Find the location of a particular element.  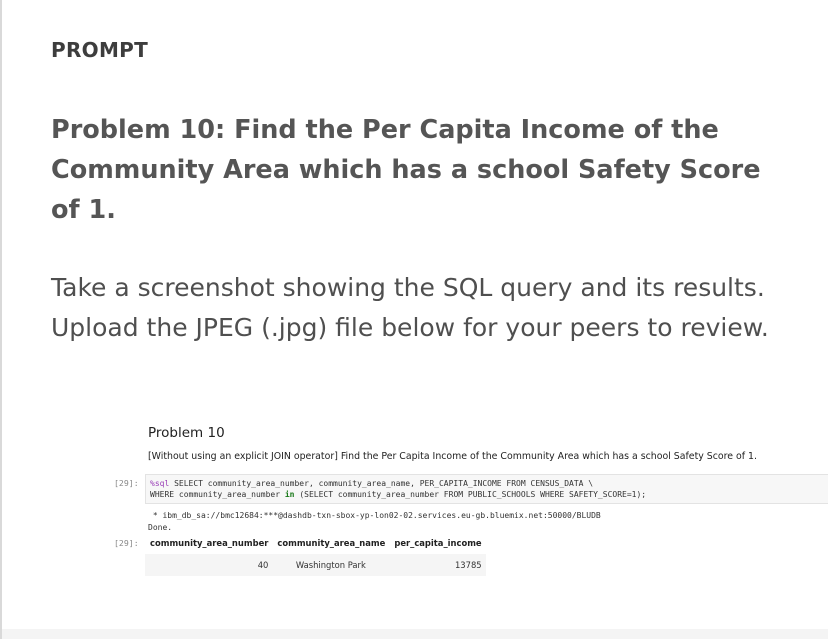

sql-magic: %sql is located at coordinates (160, 483).